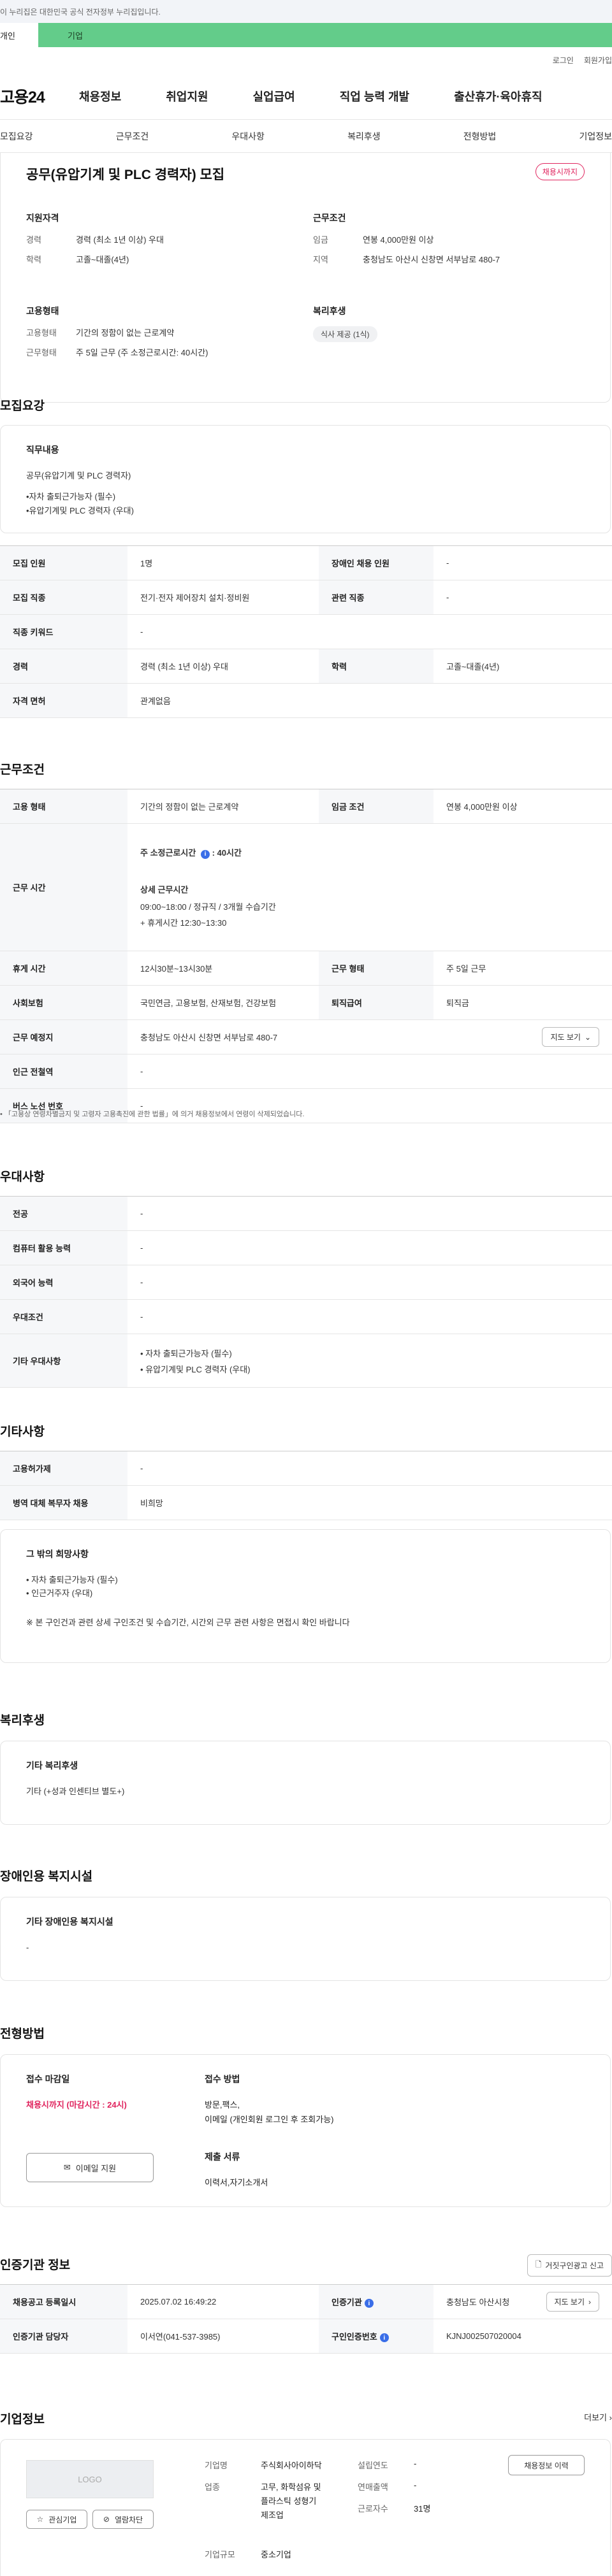 The height and width of the screenshot is (2576, 612). Describe the element at coordinates (574, 2265) in the screenshot. I see `report-button-label: 거짓구인광고 신고` at that location.